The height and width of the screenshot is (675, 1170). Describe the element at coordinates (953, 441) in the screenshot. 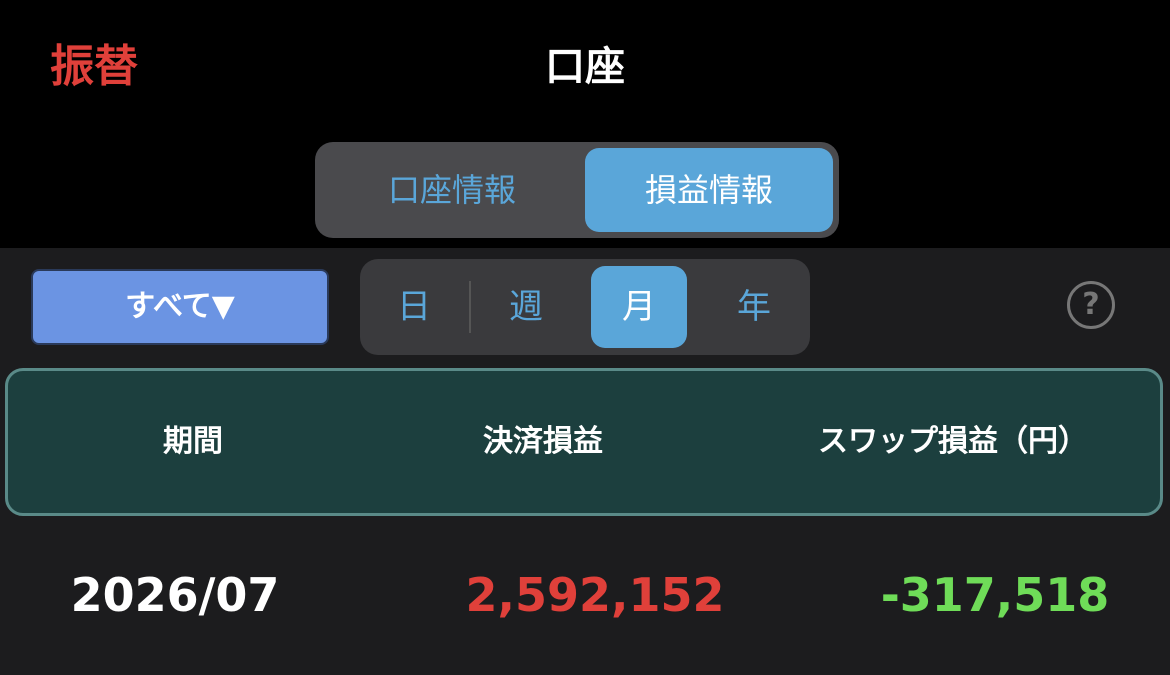

I see `column-header-swap-pl: スワップ損益（円）` at that location.